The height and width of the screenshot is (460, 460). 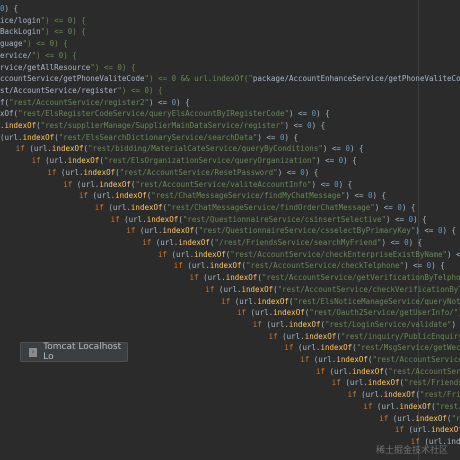 I want to click on code-line: if (url.indexOf("rest/M, so click(x=419, y=418).